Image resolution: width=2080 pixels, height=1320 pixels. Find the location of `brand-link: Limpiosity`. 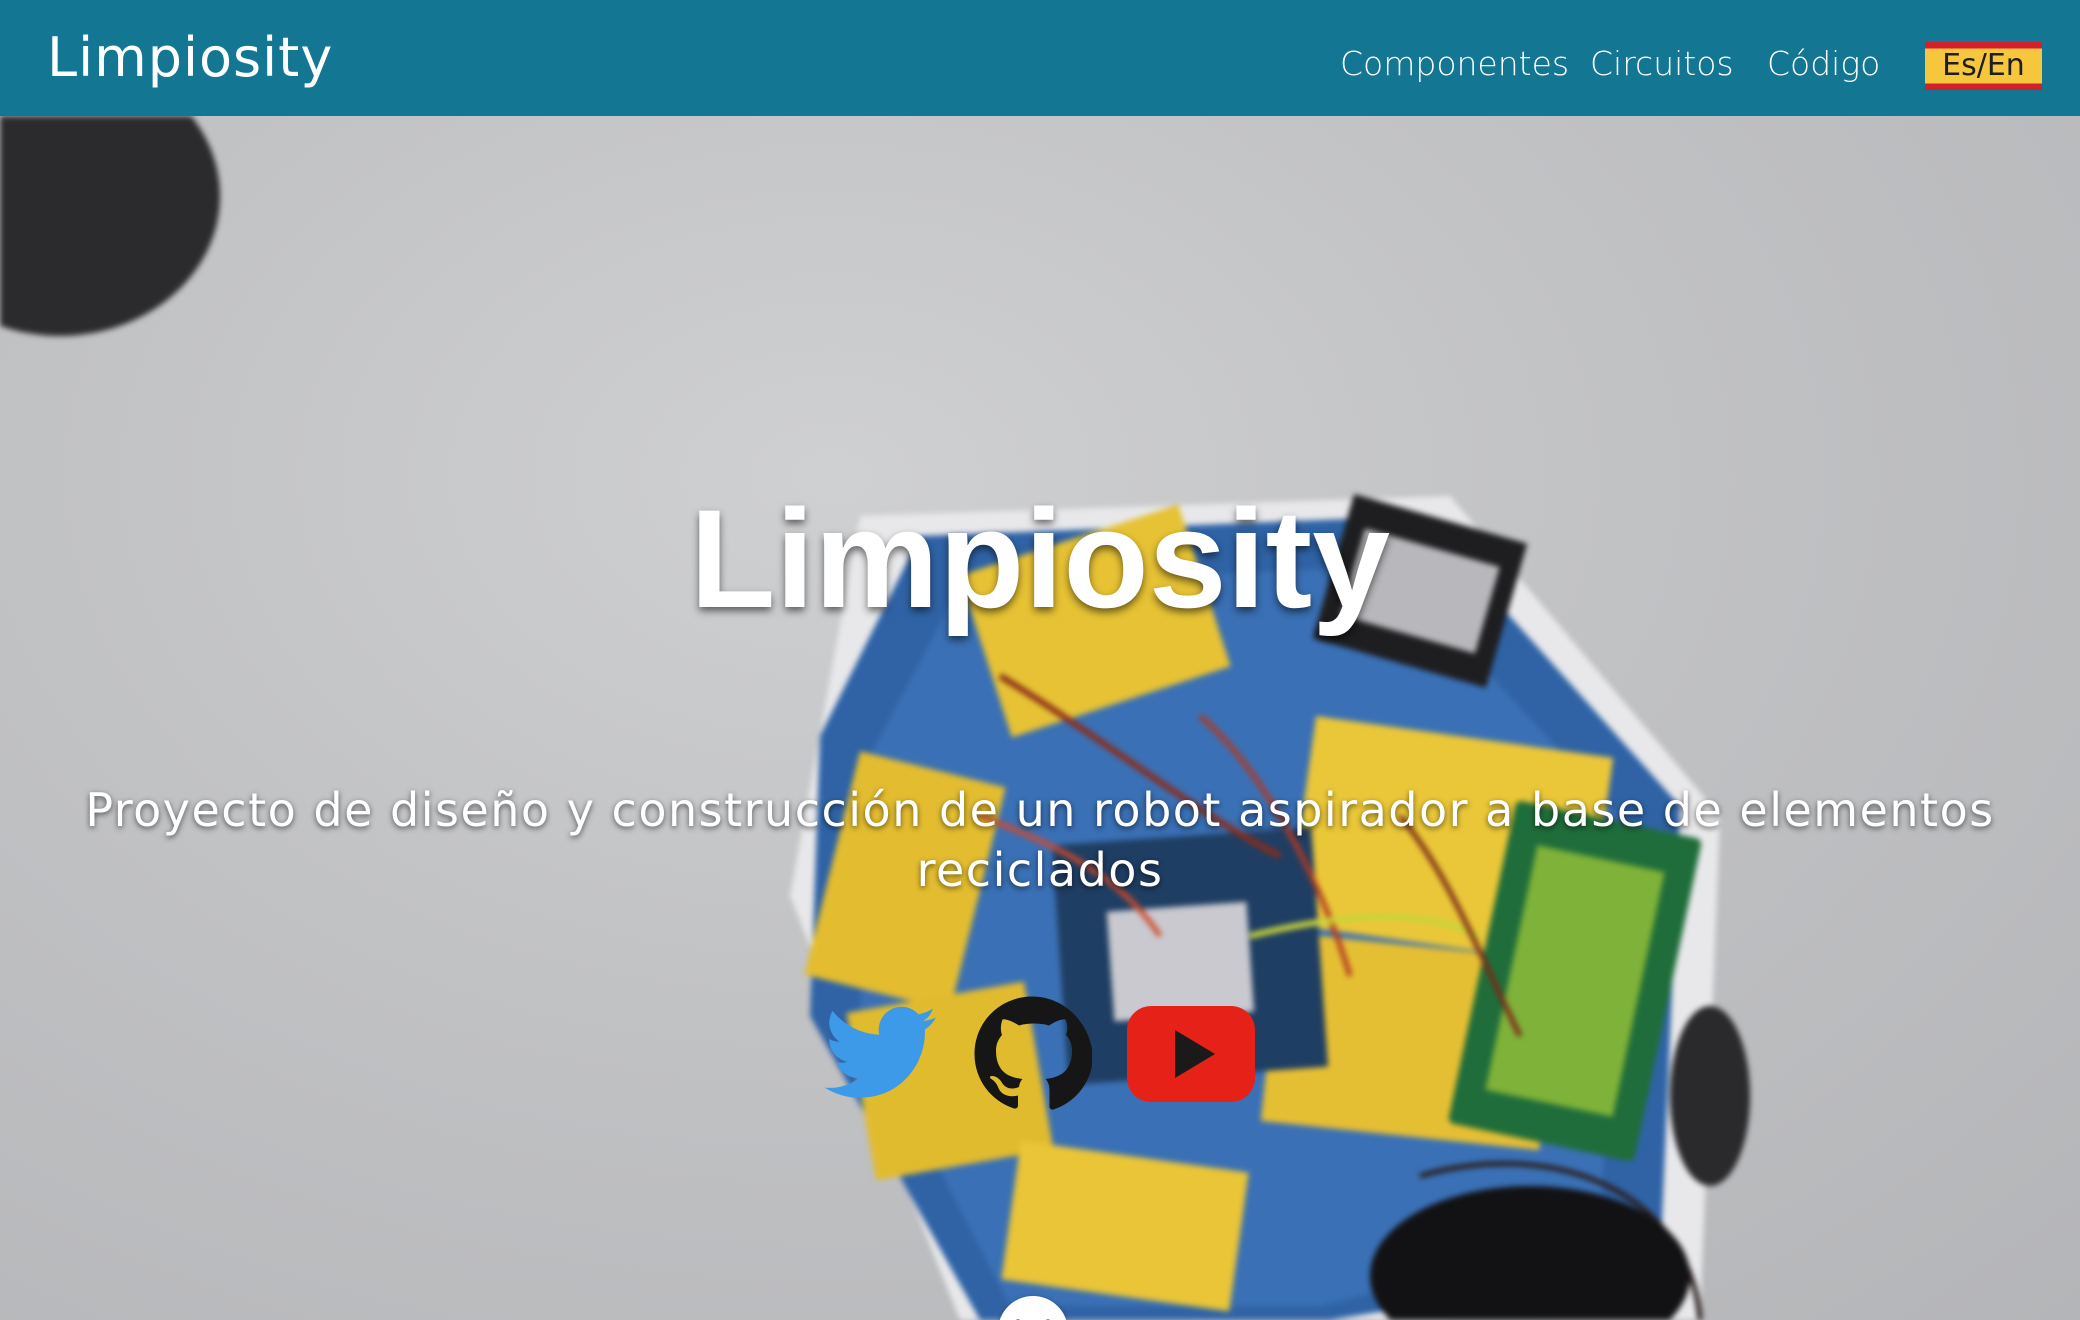

brand-link: Limpiosity is located at coordinates (190, 58).